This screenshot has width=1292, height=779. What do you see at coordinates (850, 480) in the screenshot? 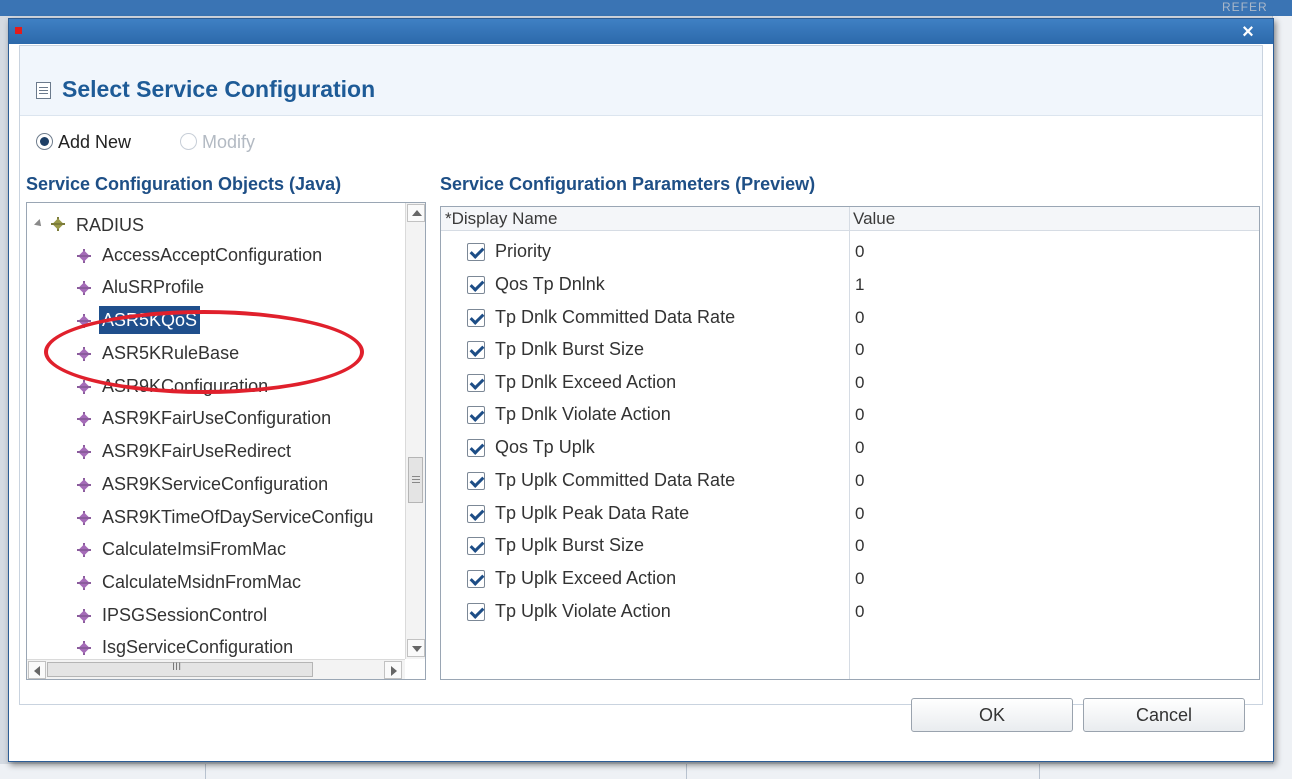
I see `table-row: Tp Uplk Committed Data Rate 0` at bounding box center [850, 480].